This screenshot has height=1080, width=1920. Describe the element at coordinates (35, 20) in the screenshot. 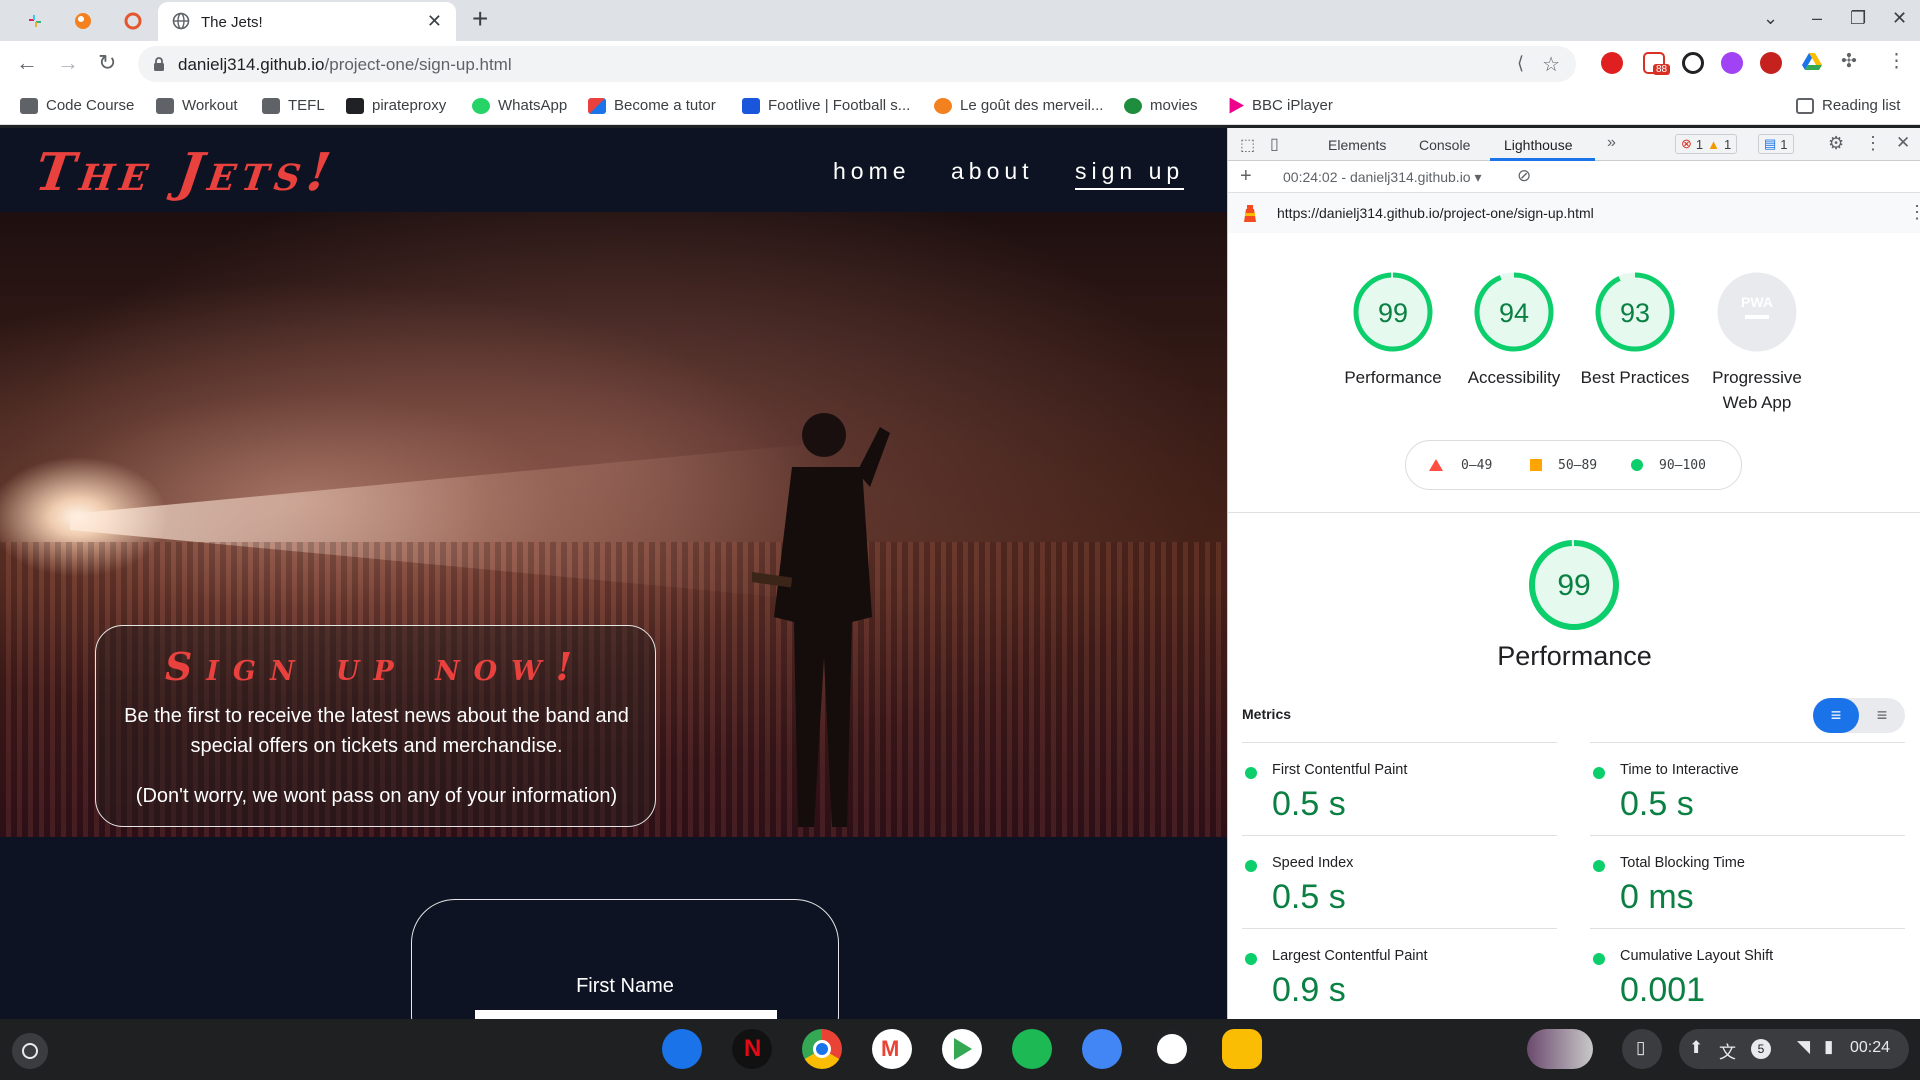

I see `slack-pinned-tab` at that location.